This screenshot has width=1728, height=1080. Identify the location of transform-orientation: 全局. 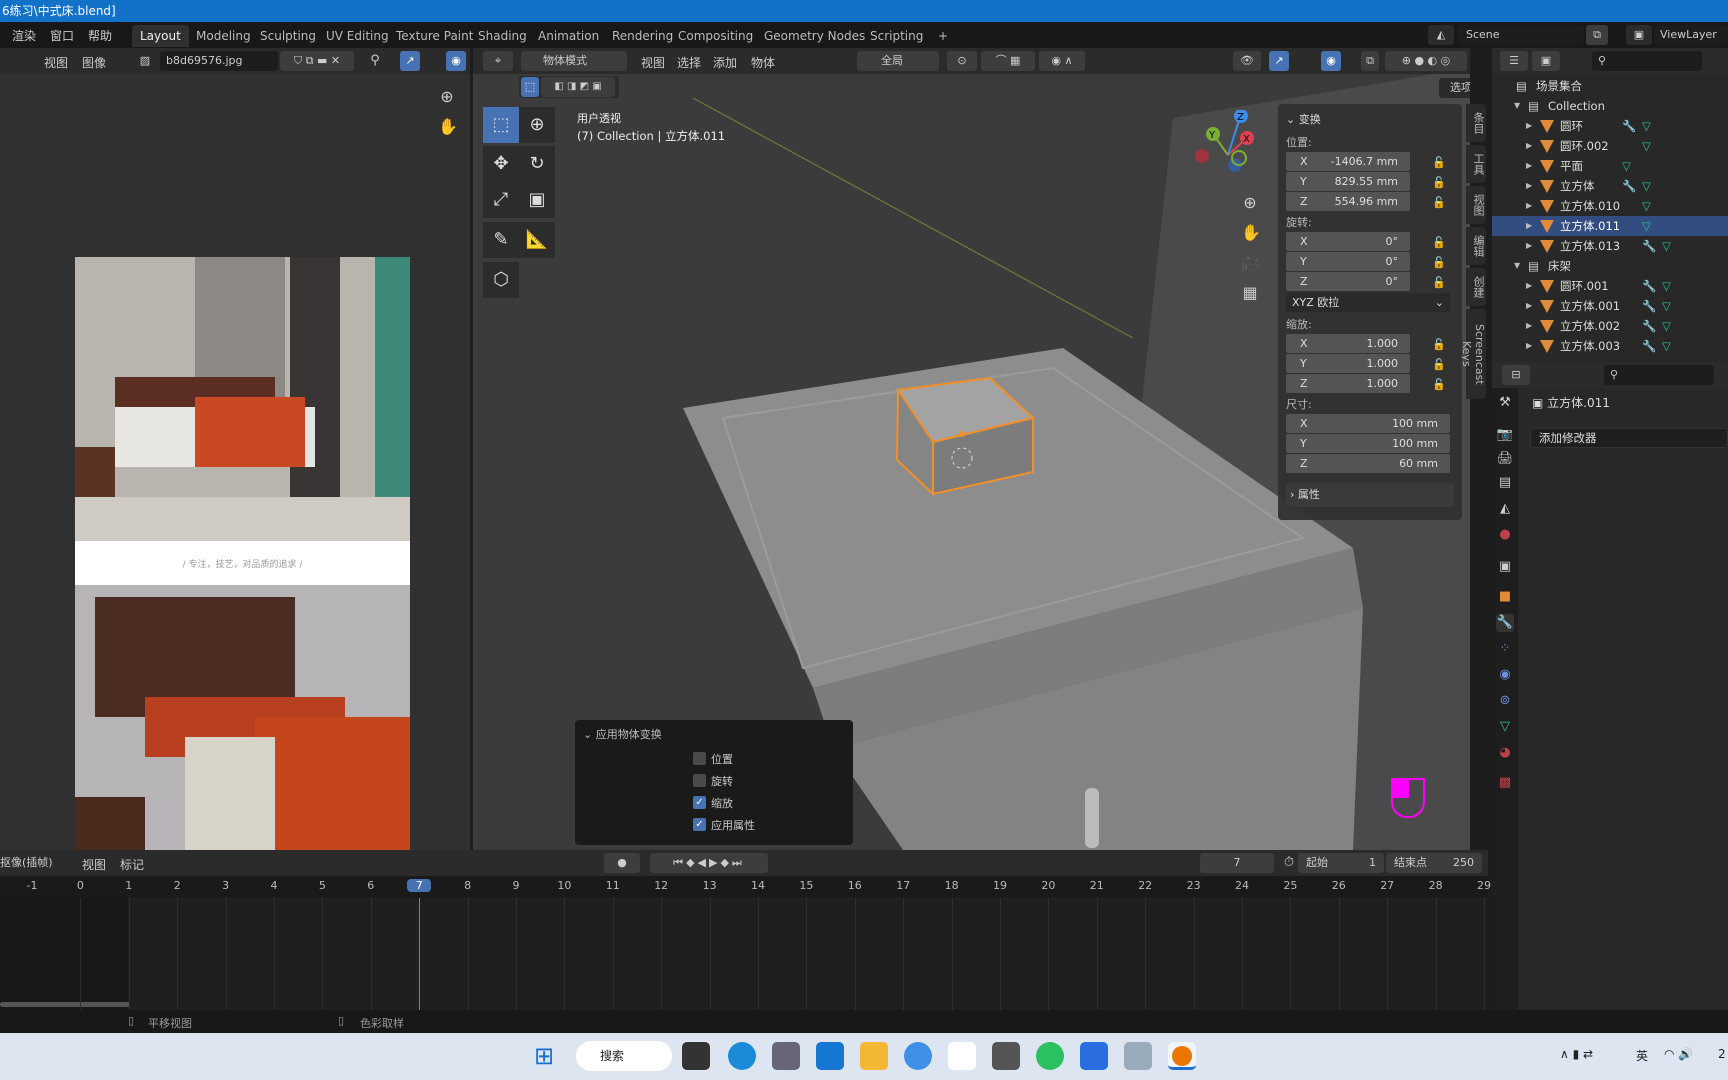
(898, 61).